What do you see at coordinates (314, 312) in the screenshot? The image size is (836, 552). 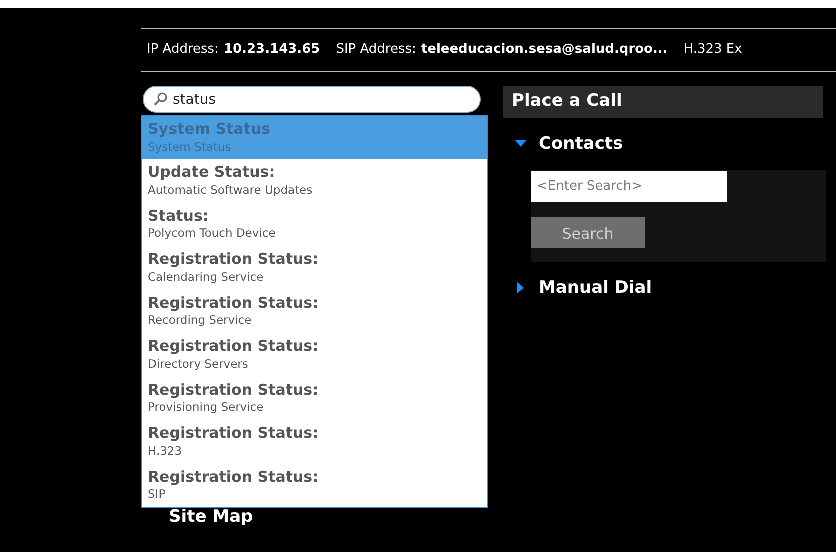 I see `suggestion-item: Registration Status: Recording Service` at bounding box center [314, 312].